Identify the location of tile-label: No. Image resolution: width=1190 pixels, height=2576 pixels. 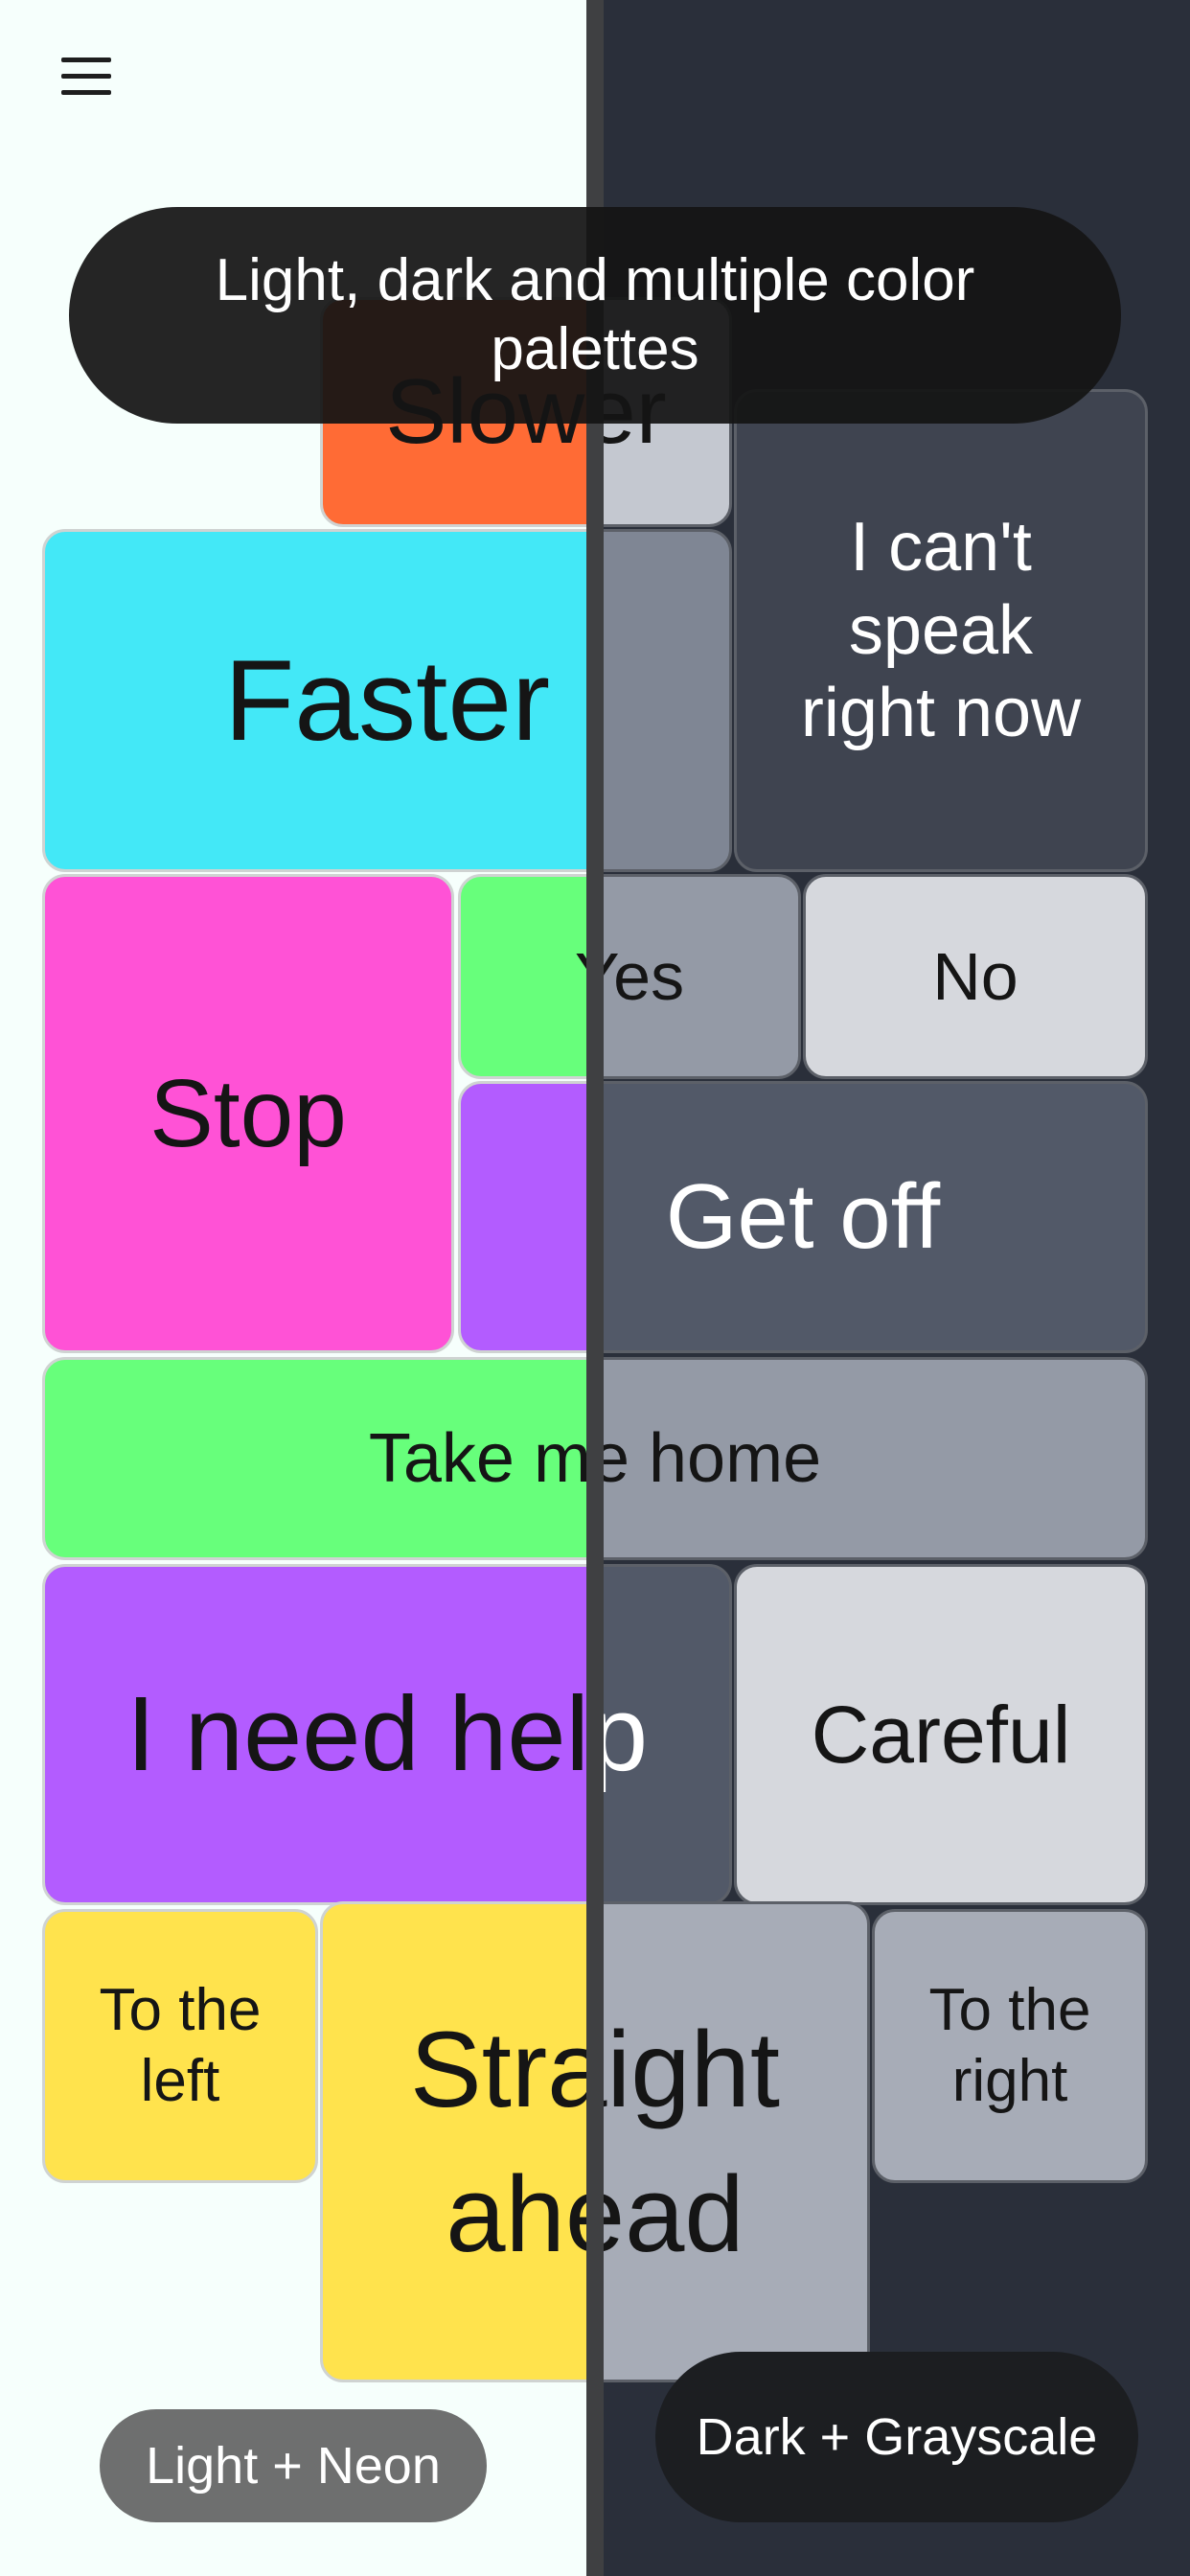
(975, 976).